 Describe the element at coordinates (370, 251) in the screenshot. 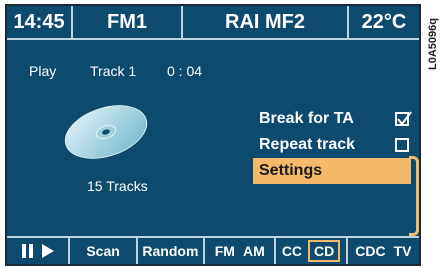

I see `cdc-label: CDC` at that location.